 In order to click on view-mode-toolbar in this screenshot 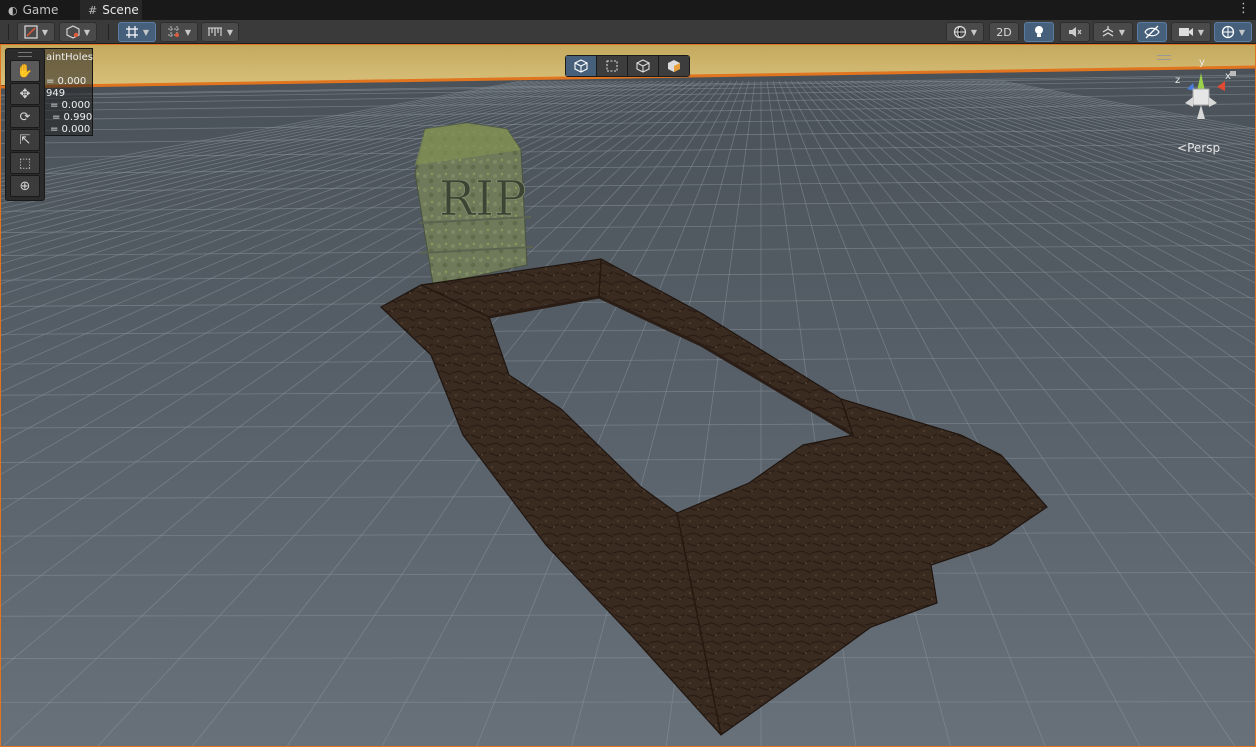, I will do `click(627, 66)`.